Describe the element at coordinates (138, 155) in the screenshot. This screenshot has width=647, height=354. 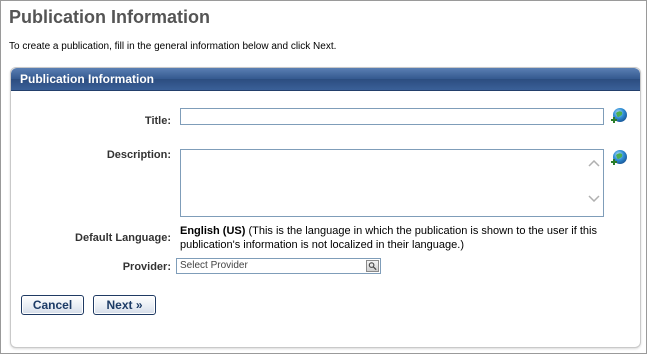
I see `description-label: Description:` at that location.